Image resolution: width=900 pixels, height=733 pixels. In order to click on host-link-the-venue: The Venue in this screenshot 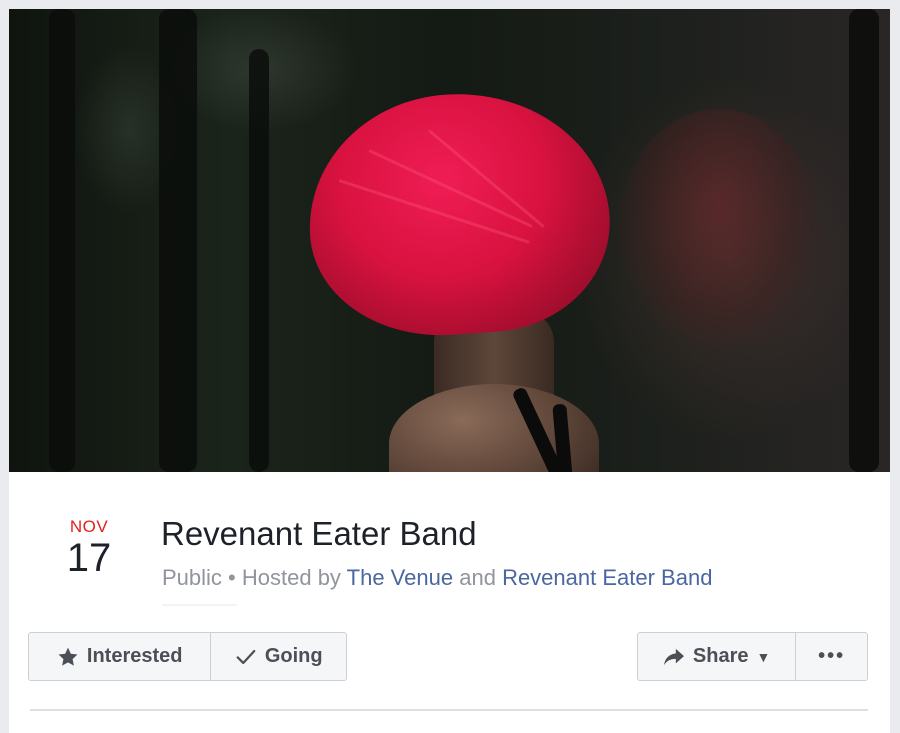, I will do `click(400, 577)`.